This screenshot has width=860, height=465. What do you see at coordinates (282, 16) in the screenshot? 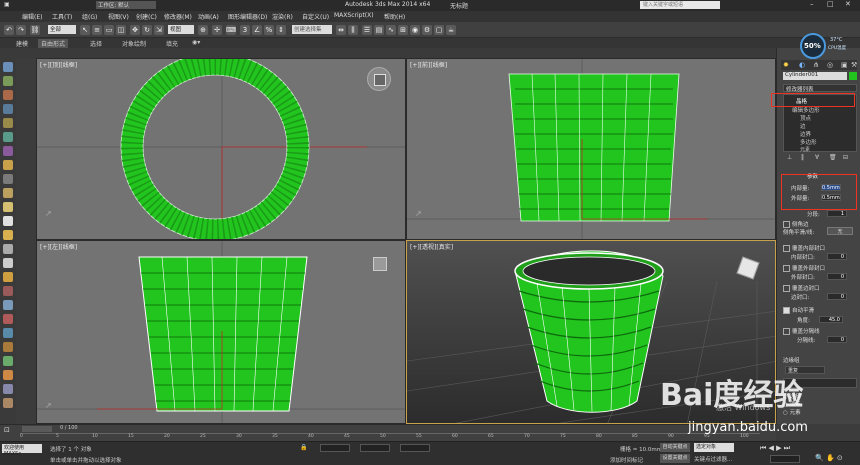
I see `menu-rendering: 渲染(R)` at bounding box center [282, 16].